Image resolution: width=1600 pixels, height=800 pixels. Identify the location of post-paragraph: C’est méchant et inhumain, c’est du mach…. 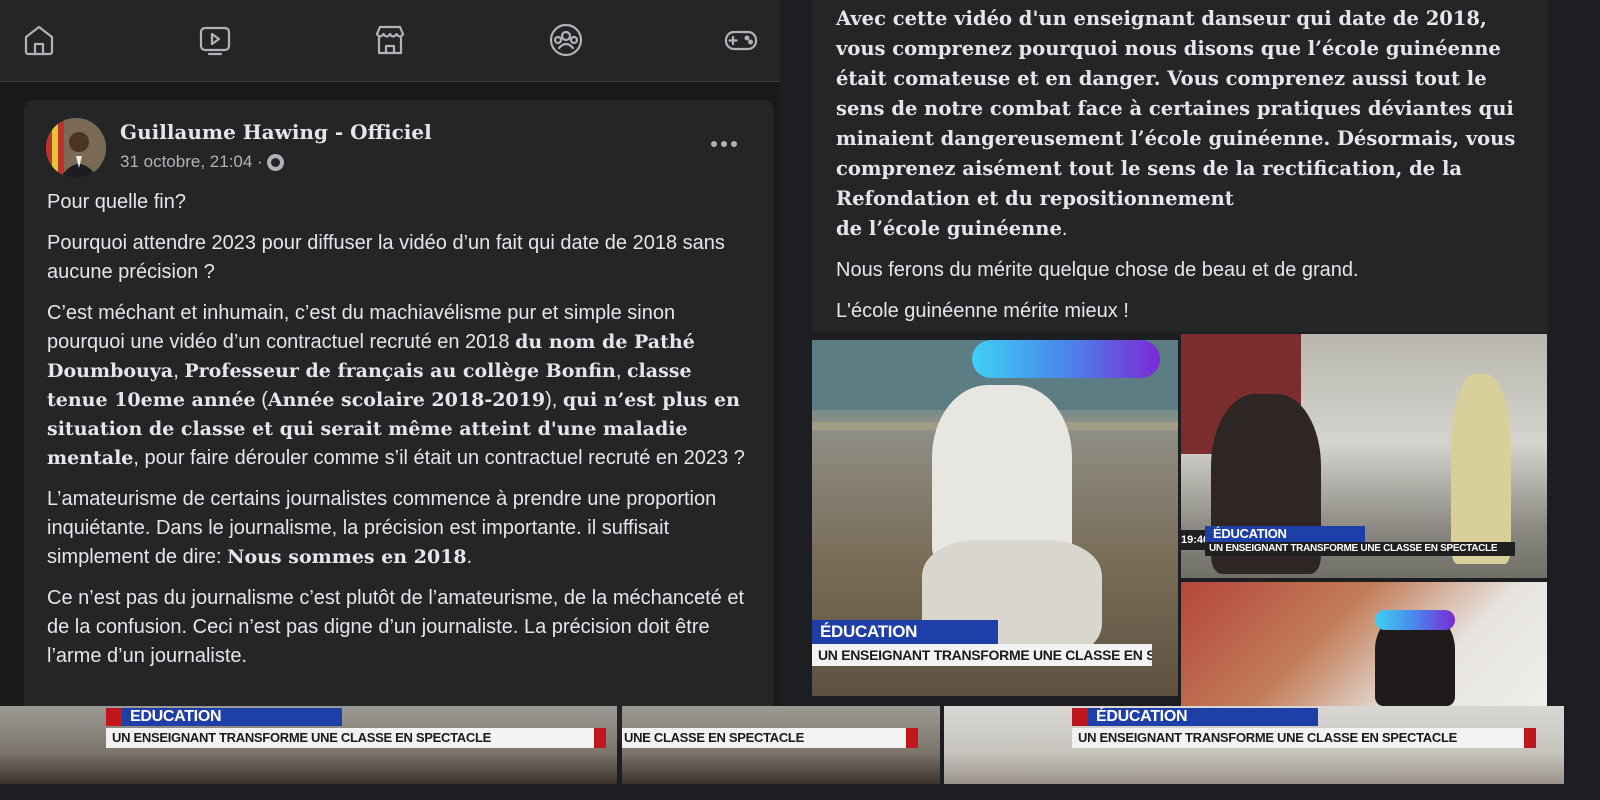
(397, 386).